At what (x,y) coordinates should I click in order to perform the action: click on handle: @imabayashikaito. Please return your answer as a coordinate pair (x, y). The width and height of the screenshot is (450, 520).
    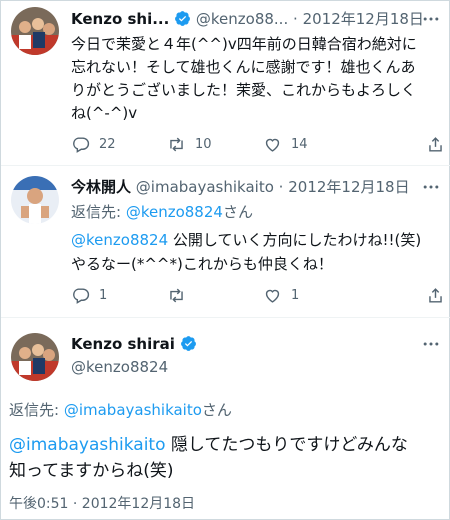
    Looking at the image, I should click on (205, 187).